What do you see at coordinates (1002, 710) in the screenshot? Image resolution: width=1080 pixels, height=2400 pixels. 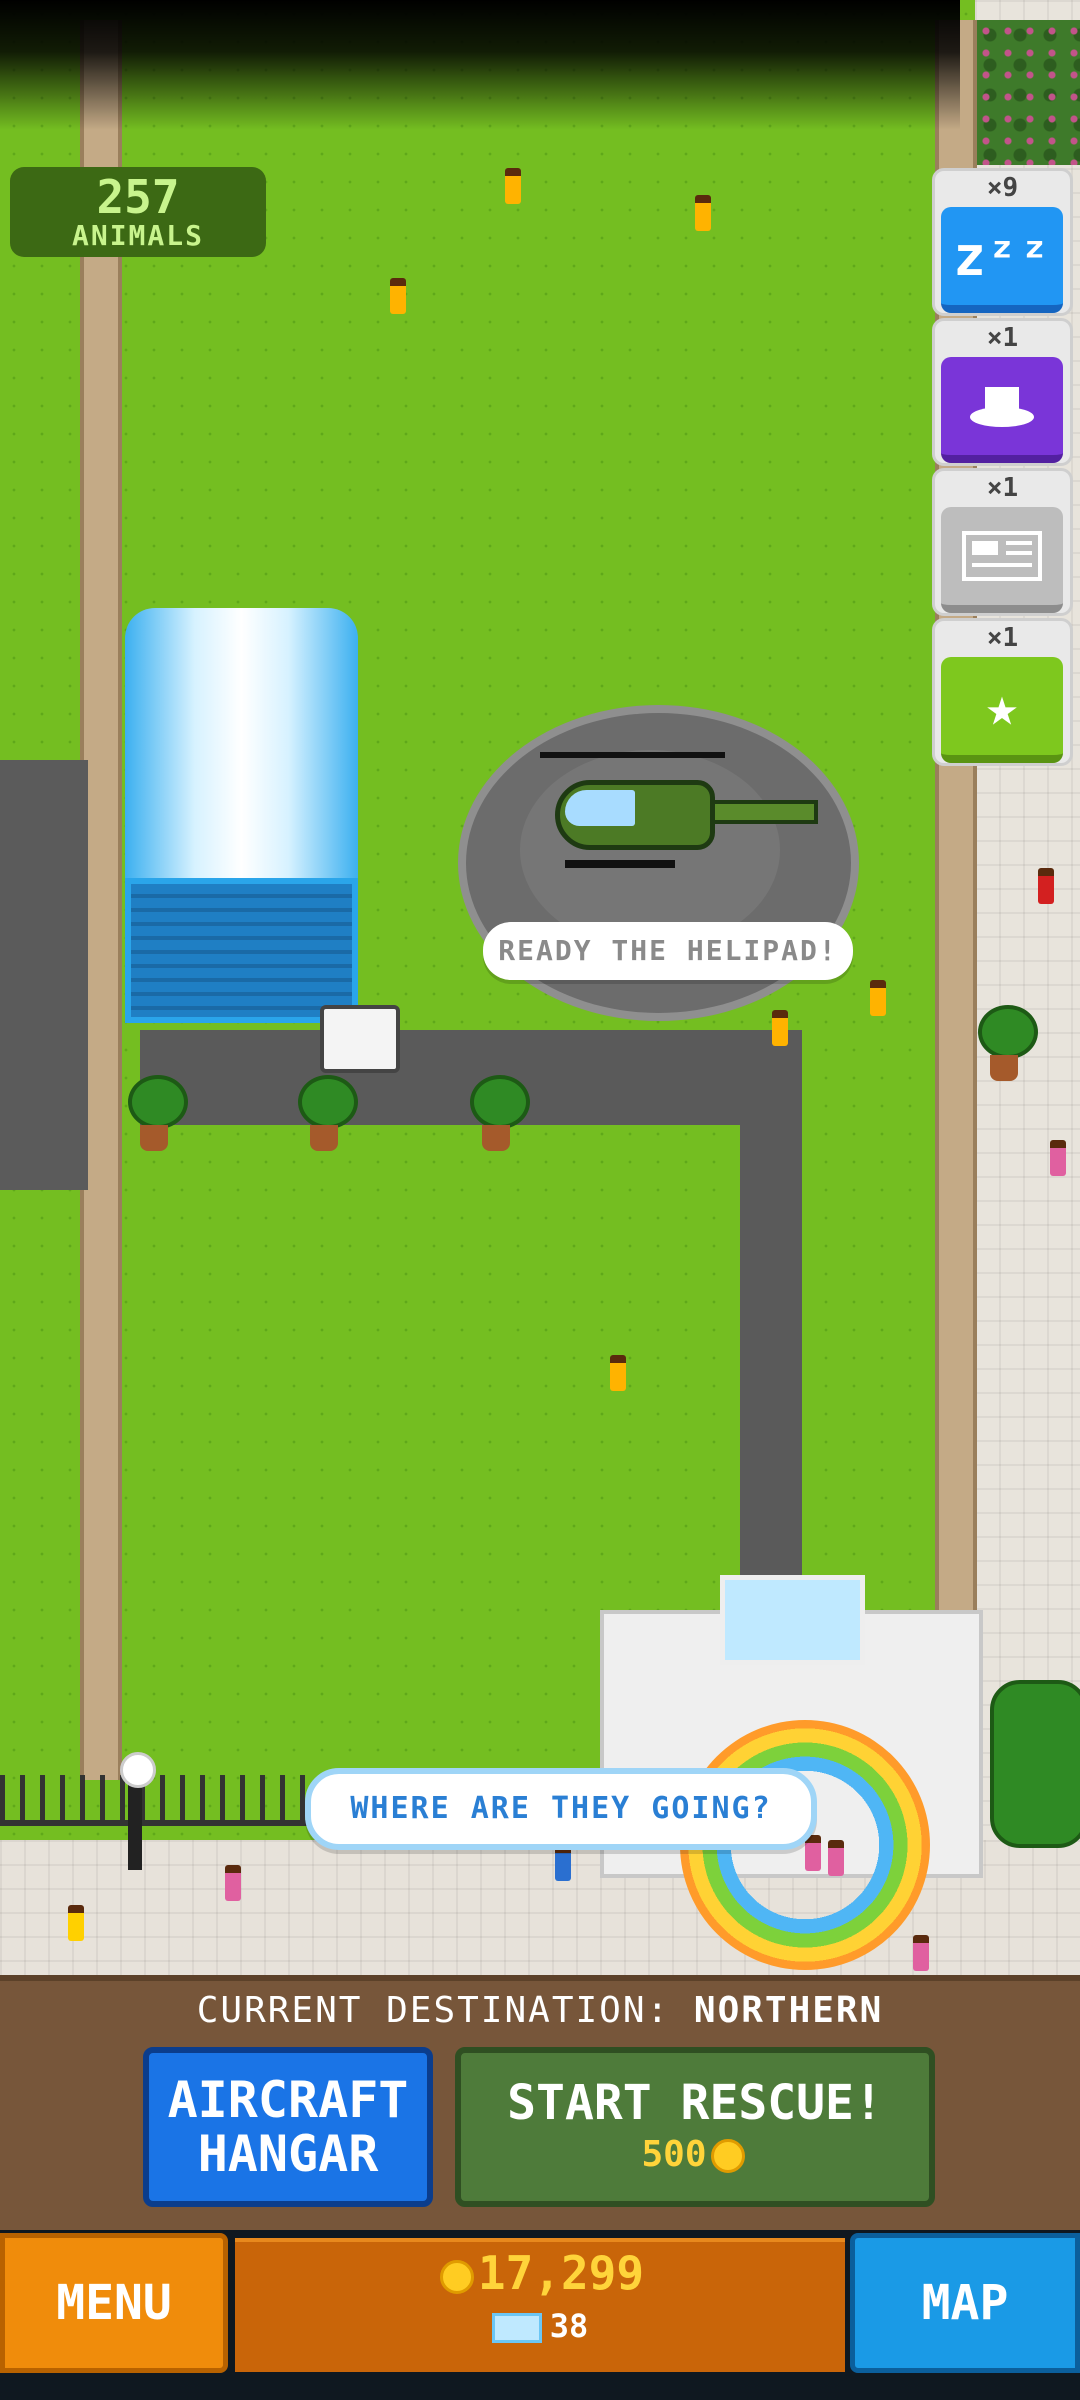 I see `star-icon: ★` at bounding box center [1002, 710].